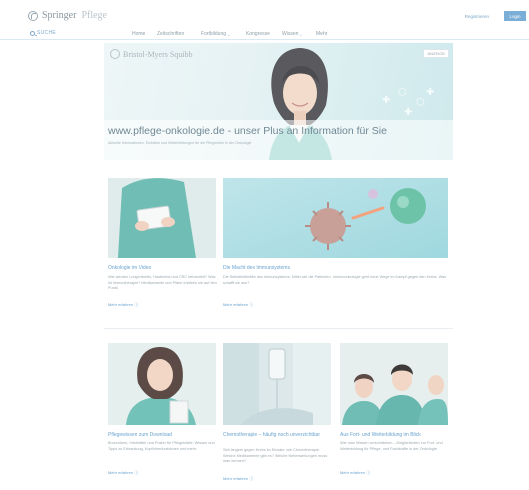 This screenshot has height=490, width=529. Describe the element at coordinates (264, 13) in the screenshot. I see `top-header: Springer Pflege Registrieren Login` at that location.